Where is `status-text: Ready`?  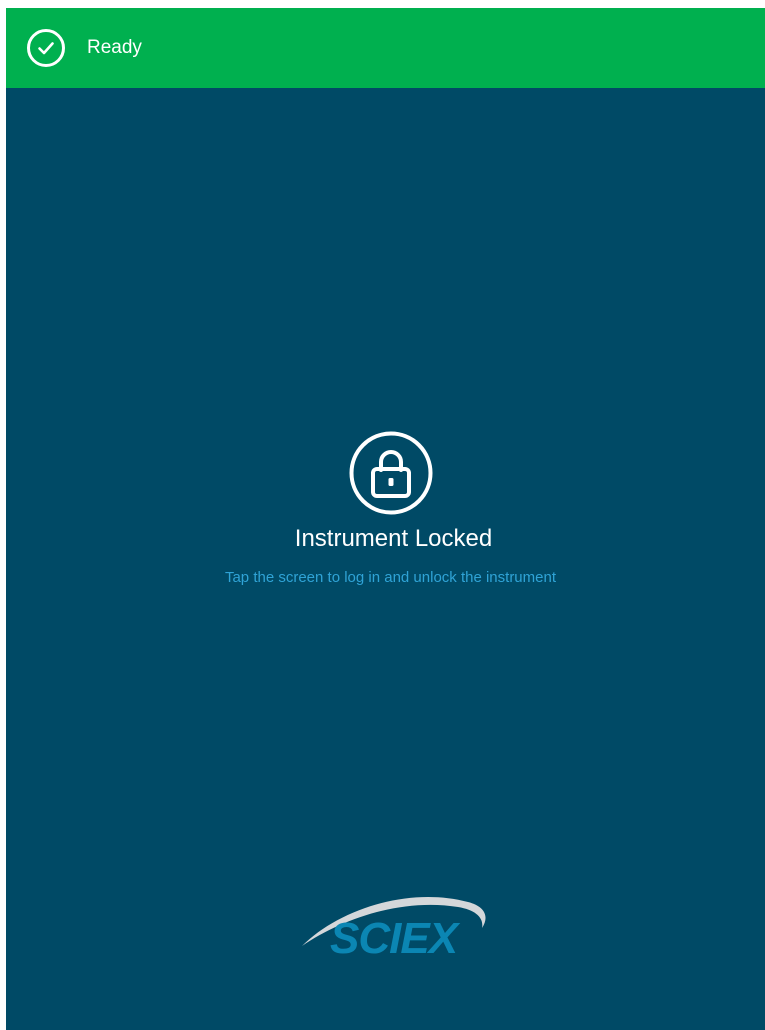
status-text: Ready is located at coordinates (114, 47).